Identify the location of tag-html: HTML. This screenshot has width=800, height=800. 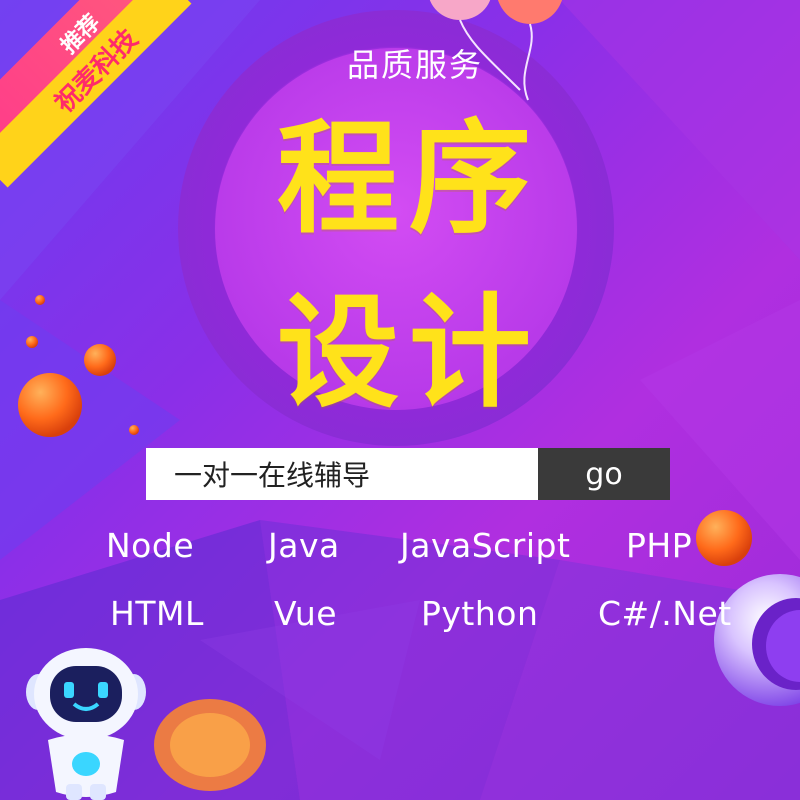
(157, 613).